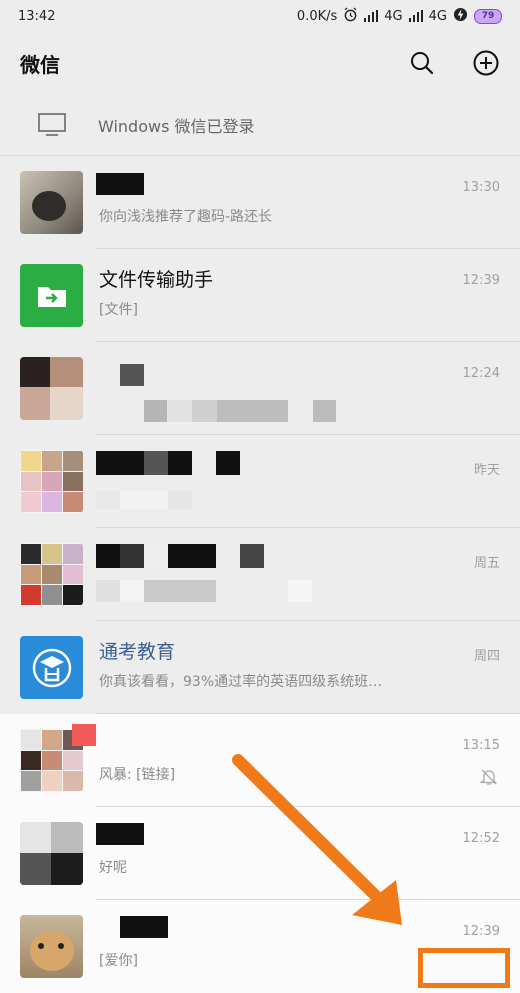 The height and width of the screenshot is (993, 520). Describe the element at coordinates (489, 777) in the screenshot. I see `mute-bell-icon` at that location.